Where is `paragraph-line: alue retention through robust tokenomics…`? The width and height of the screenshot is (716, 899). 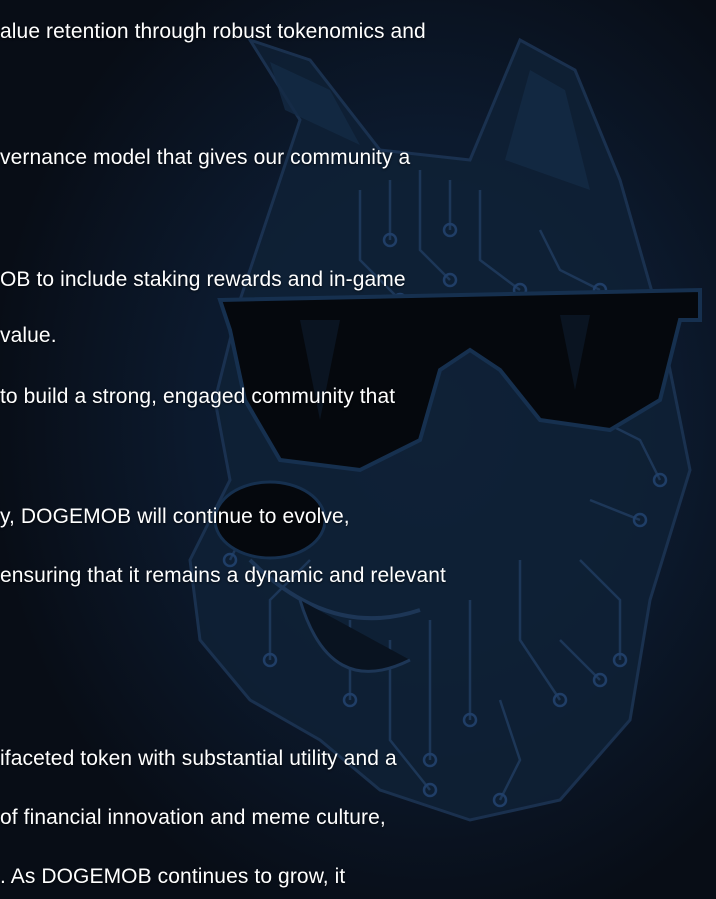 paragraph-line: alue retention through robust tokenomics… is located at coordinates (213, 31).